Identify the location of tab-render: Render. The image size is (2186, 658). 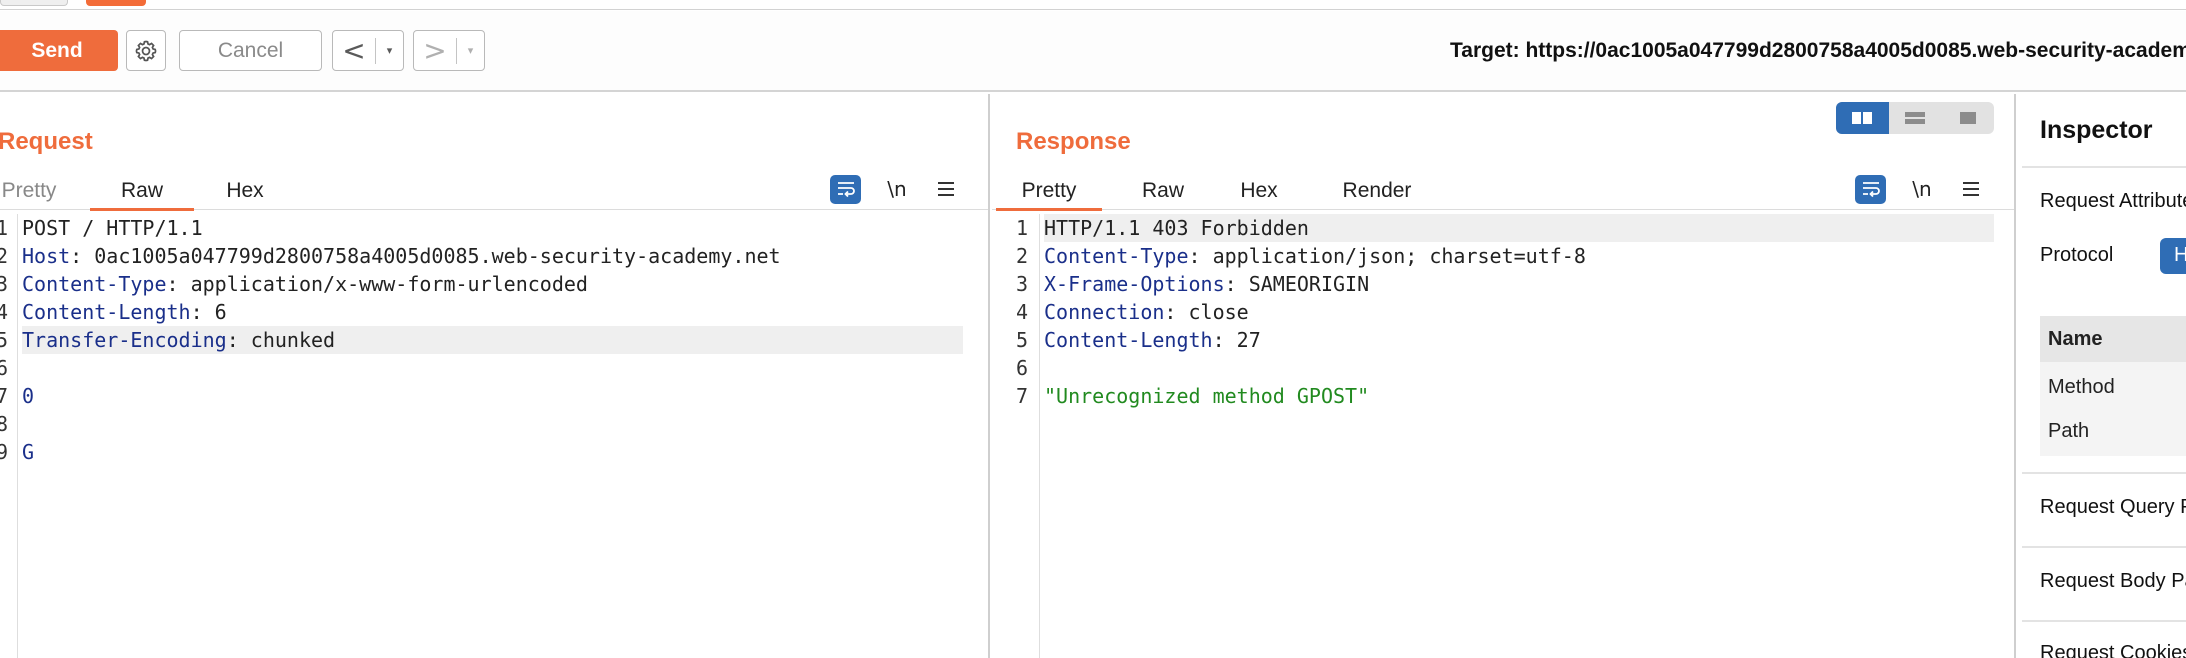
(1377, 191).